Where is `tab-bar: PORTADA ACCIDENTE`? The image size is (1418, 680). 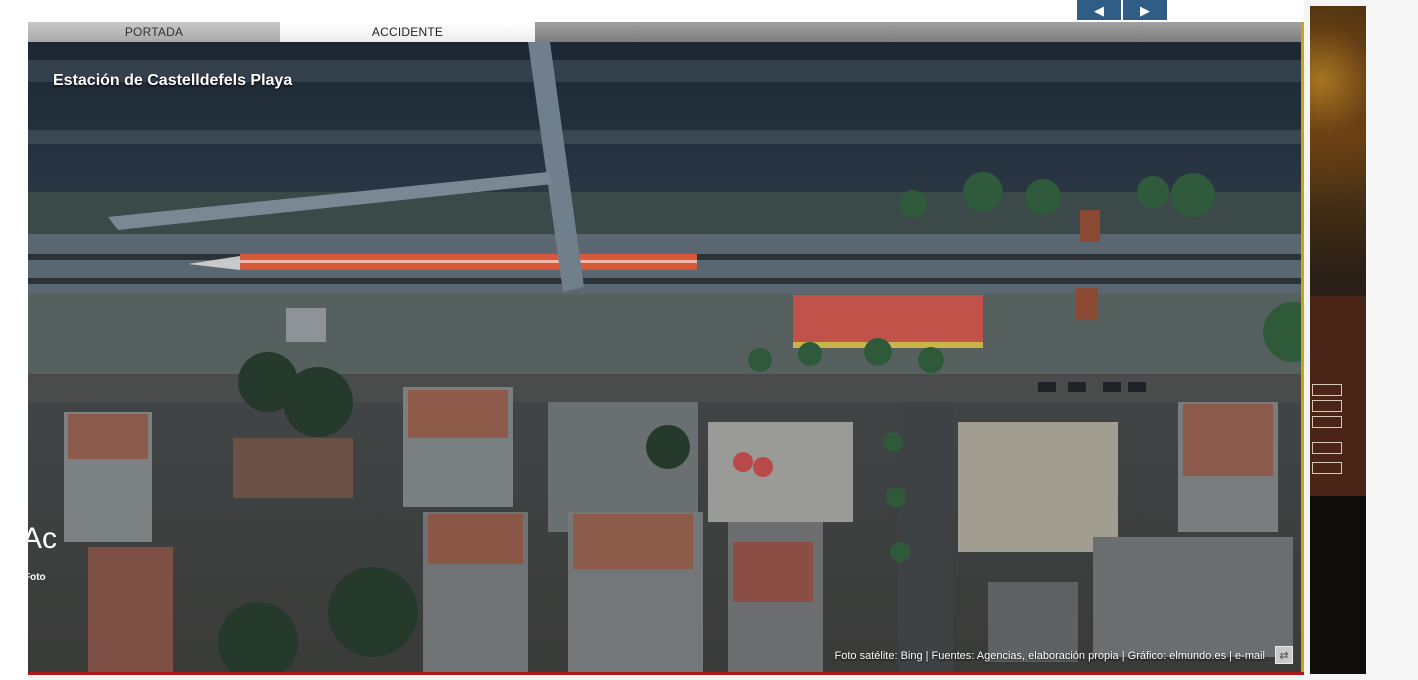 tab-bar: PORTADA ACCIDENTE is located at coordinates (666, 32).